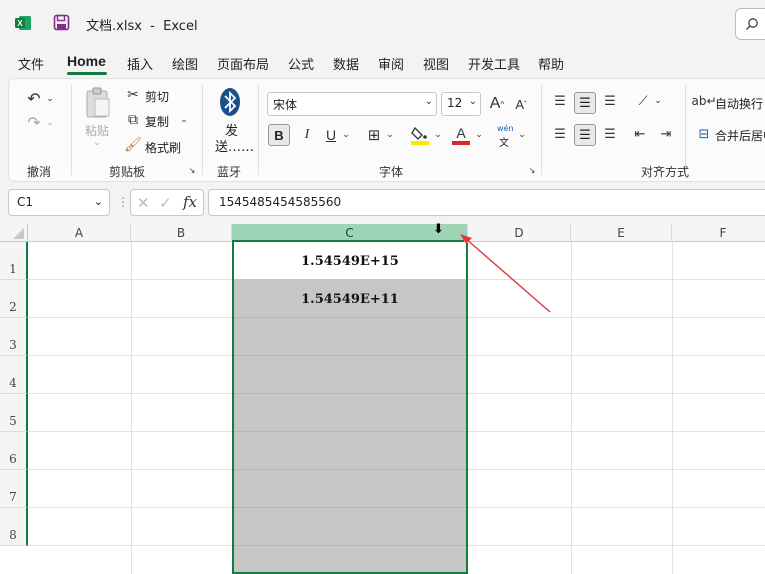  Describe the element at coordinates (243, 63) in the screenshot. I see `tab-page-layout: 页面布局` at that location.